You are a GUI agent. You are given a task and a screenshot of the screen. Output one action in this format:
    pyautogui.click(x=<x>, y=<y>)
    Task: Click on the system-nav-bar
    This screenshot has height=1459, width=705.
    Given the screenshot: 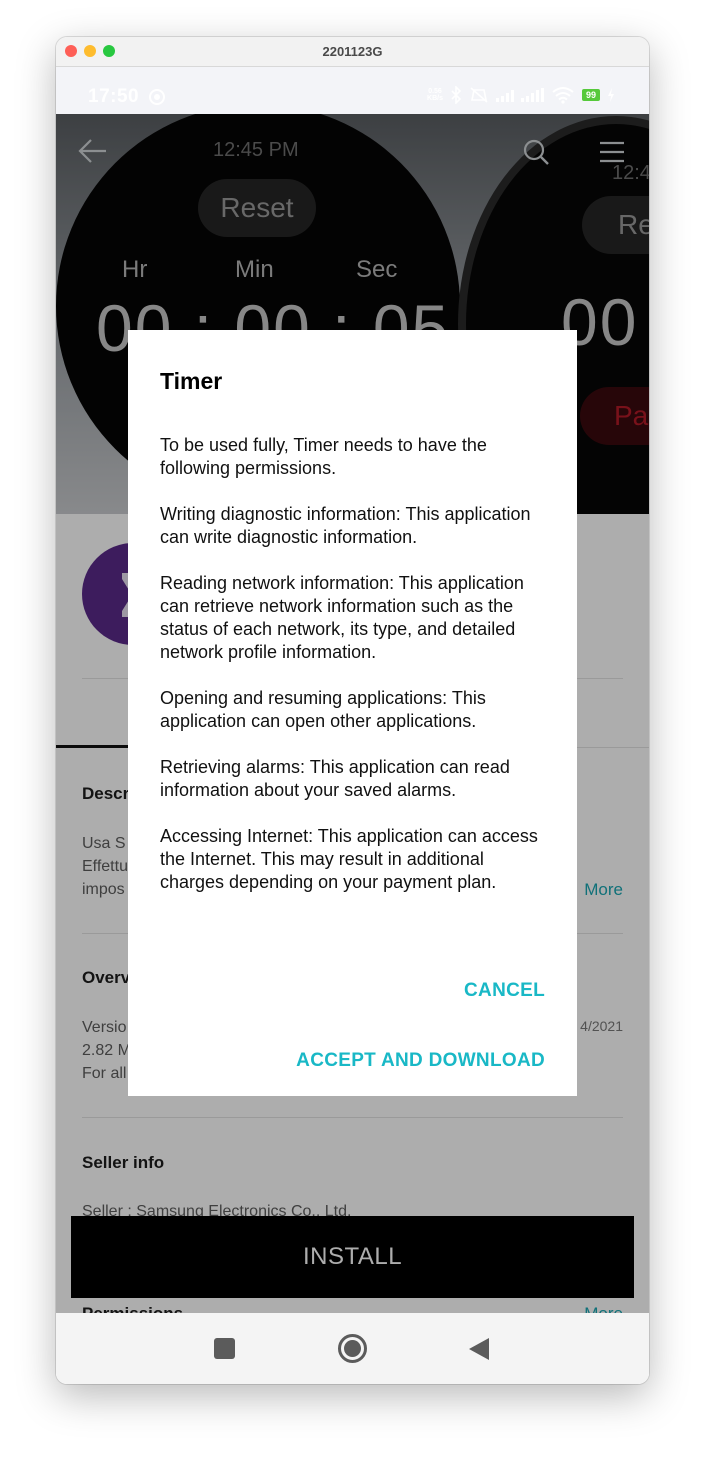 What is the action you would take?
    pyautogui.click(x=352, y=1348)
    